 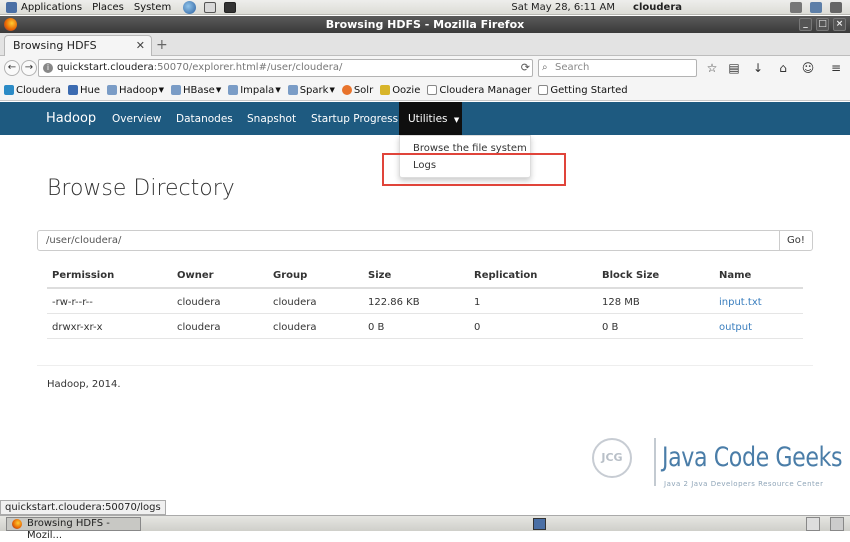 I want to click on reload-icon: ⟳, so click(x=525, y=68).